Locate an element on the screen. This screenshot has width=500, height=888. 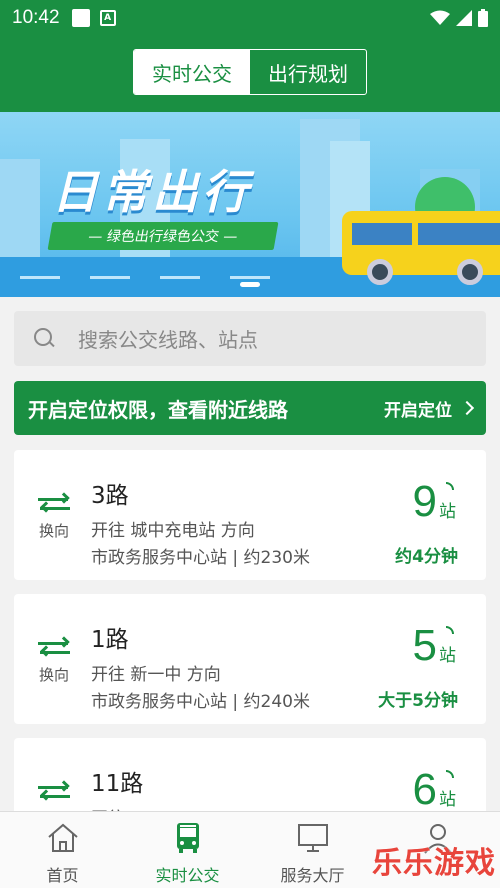
bus-icon is located at coordinates (187, 838).